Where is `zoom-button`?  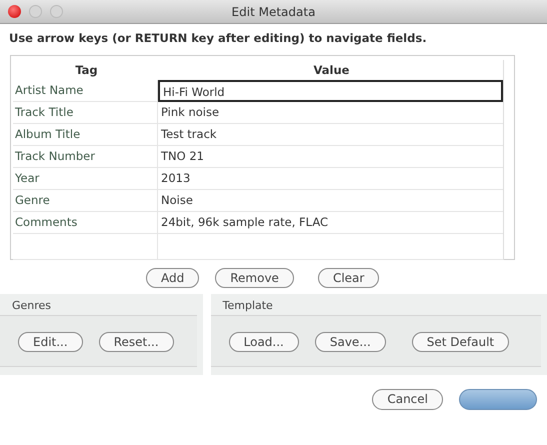 zoom-button is located at coordinates (56, 11).